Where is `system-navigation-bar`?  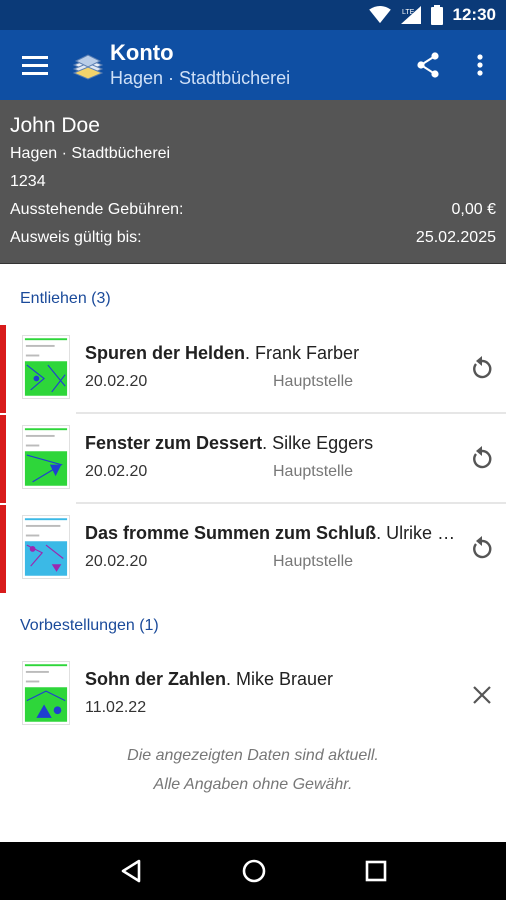 system-navigation-bar is located at coordinates (253, 871).